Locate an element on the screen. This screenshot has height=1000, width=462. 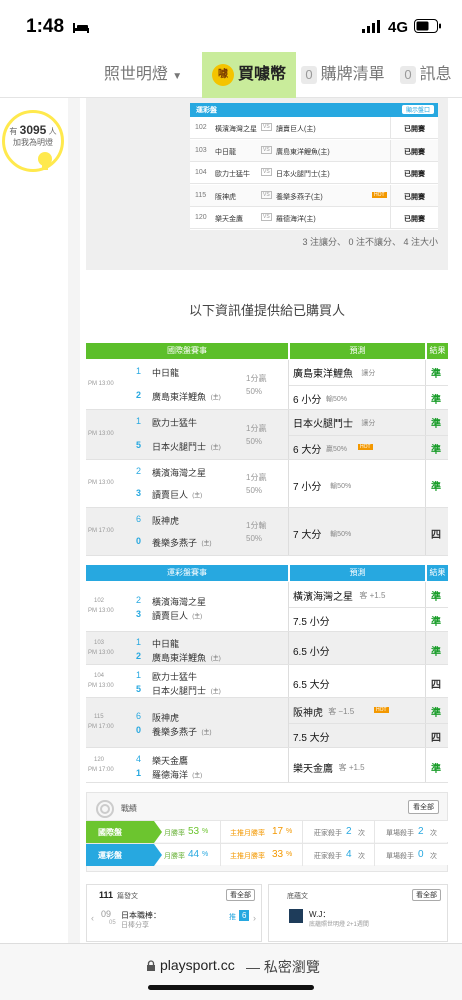
home-score: 5 is located at coordinates (139, 688).